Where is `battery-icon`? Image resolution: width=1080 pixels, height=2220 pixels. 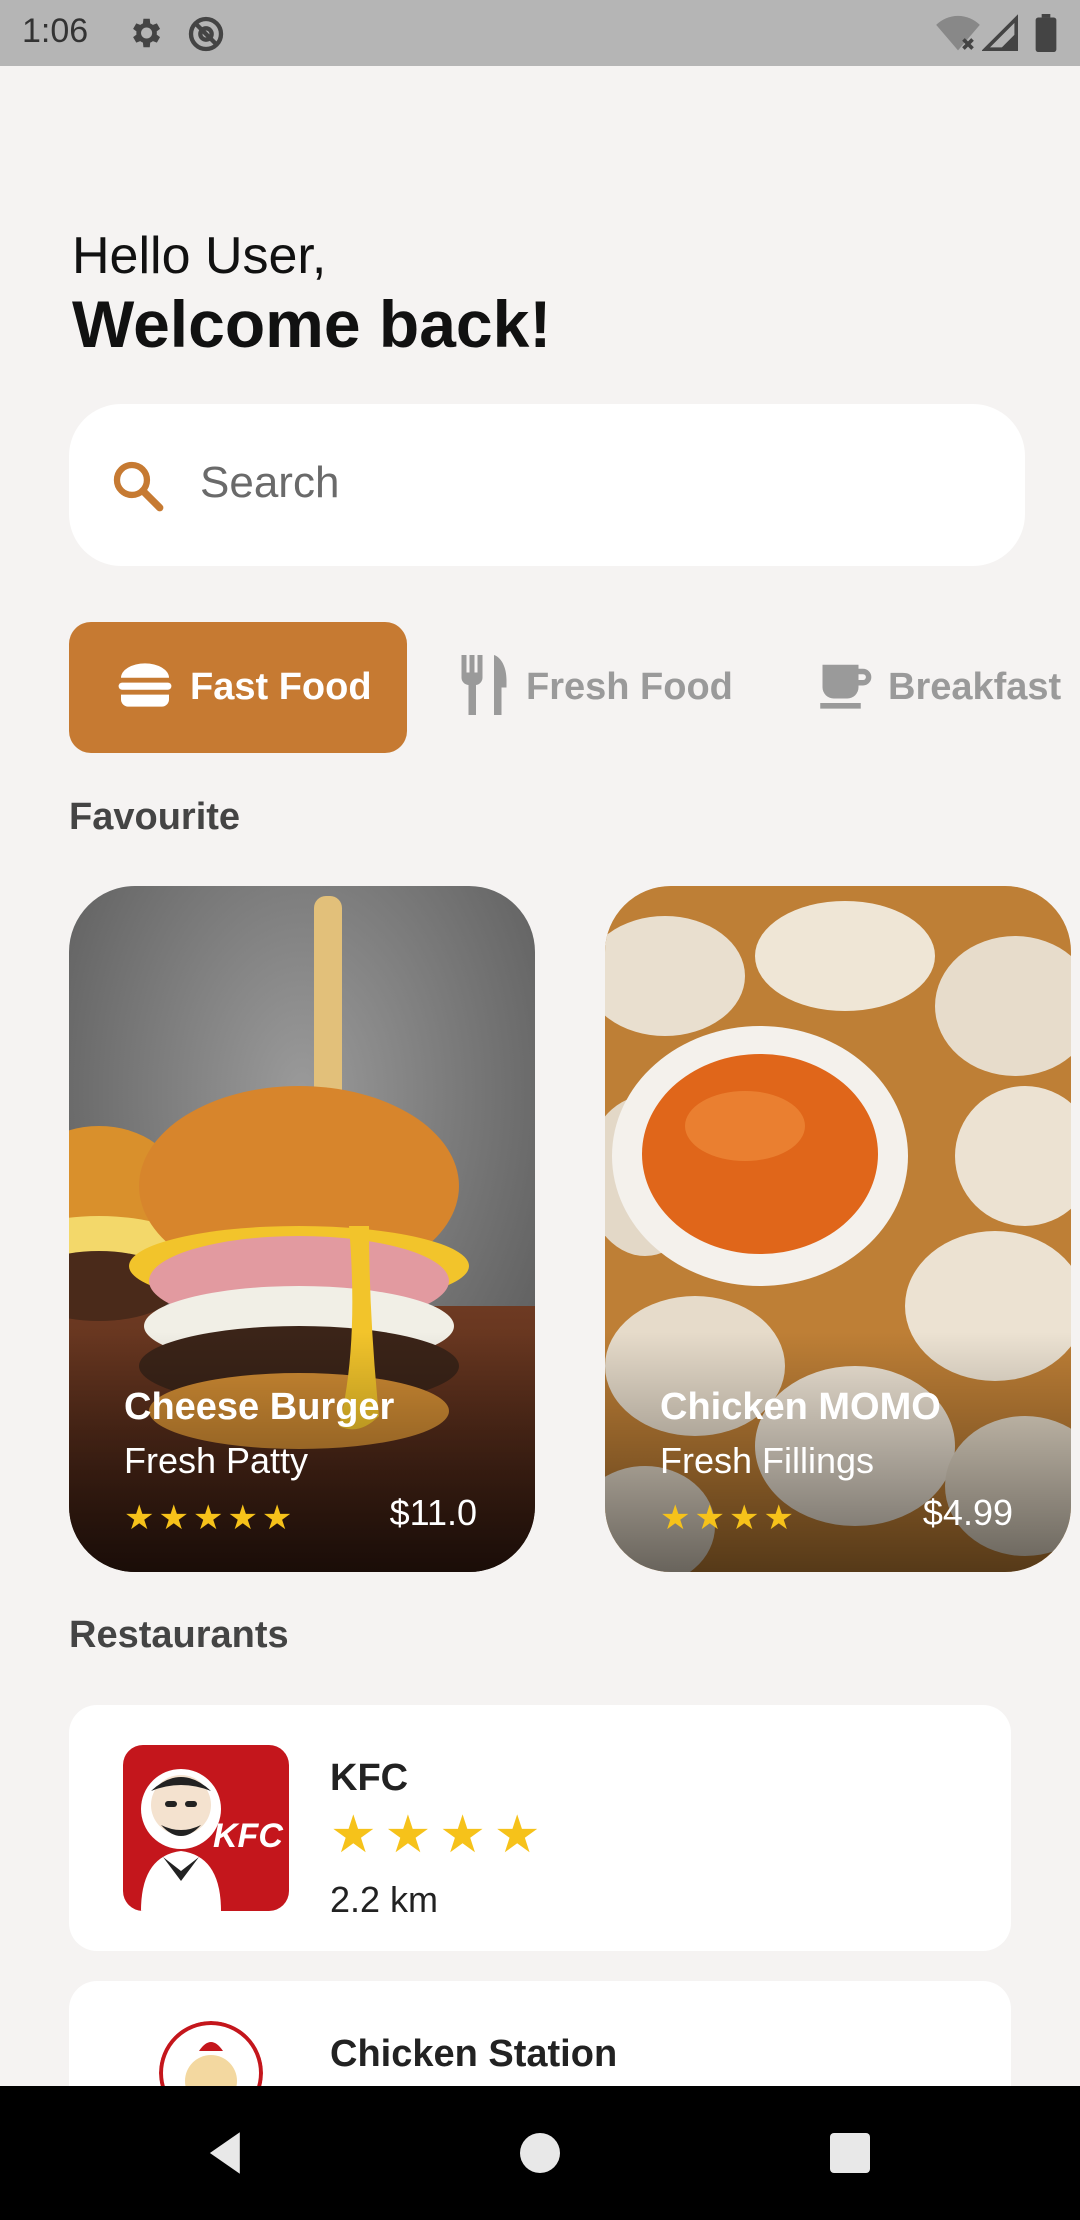
battery-icon is located at coordinates (1046, 35).